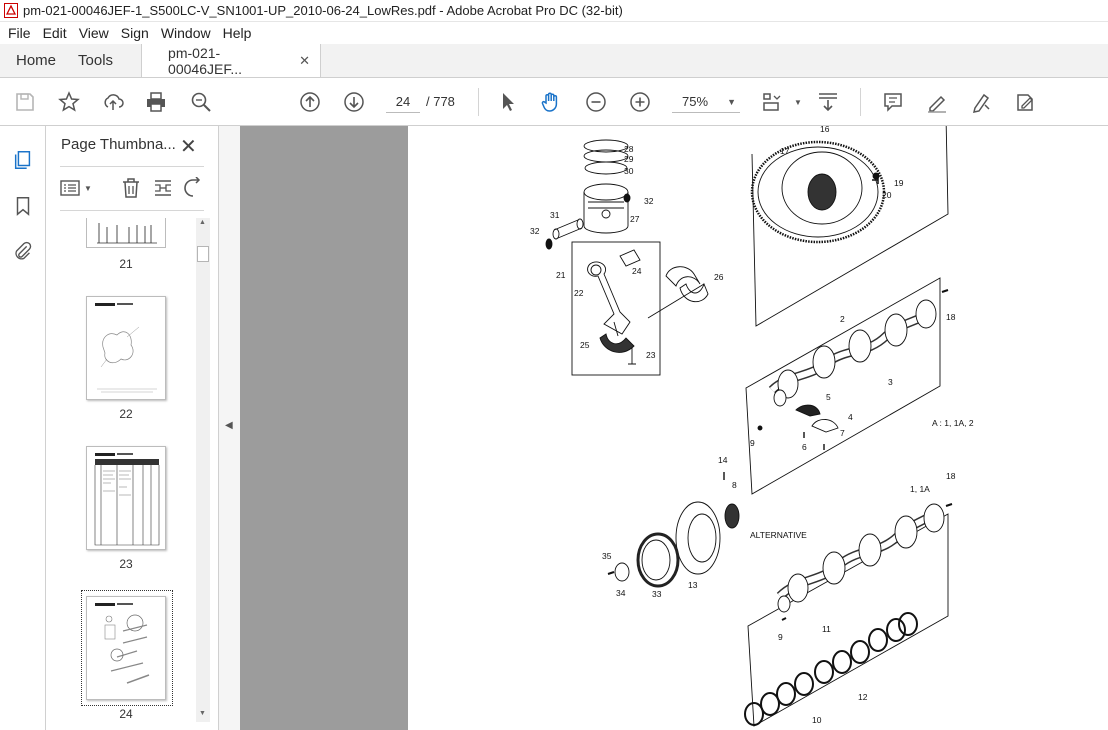  I want to click on piston-ring, so click(606, 168).